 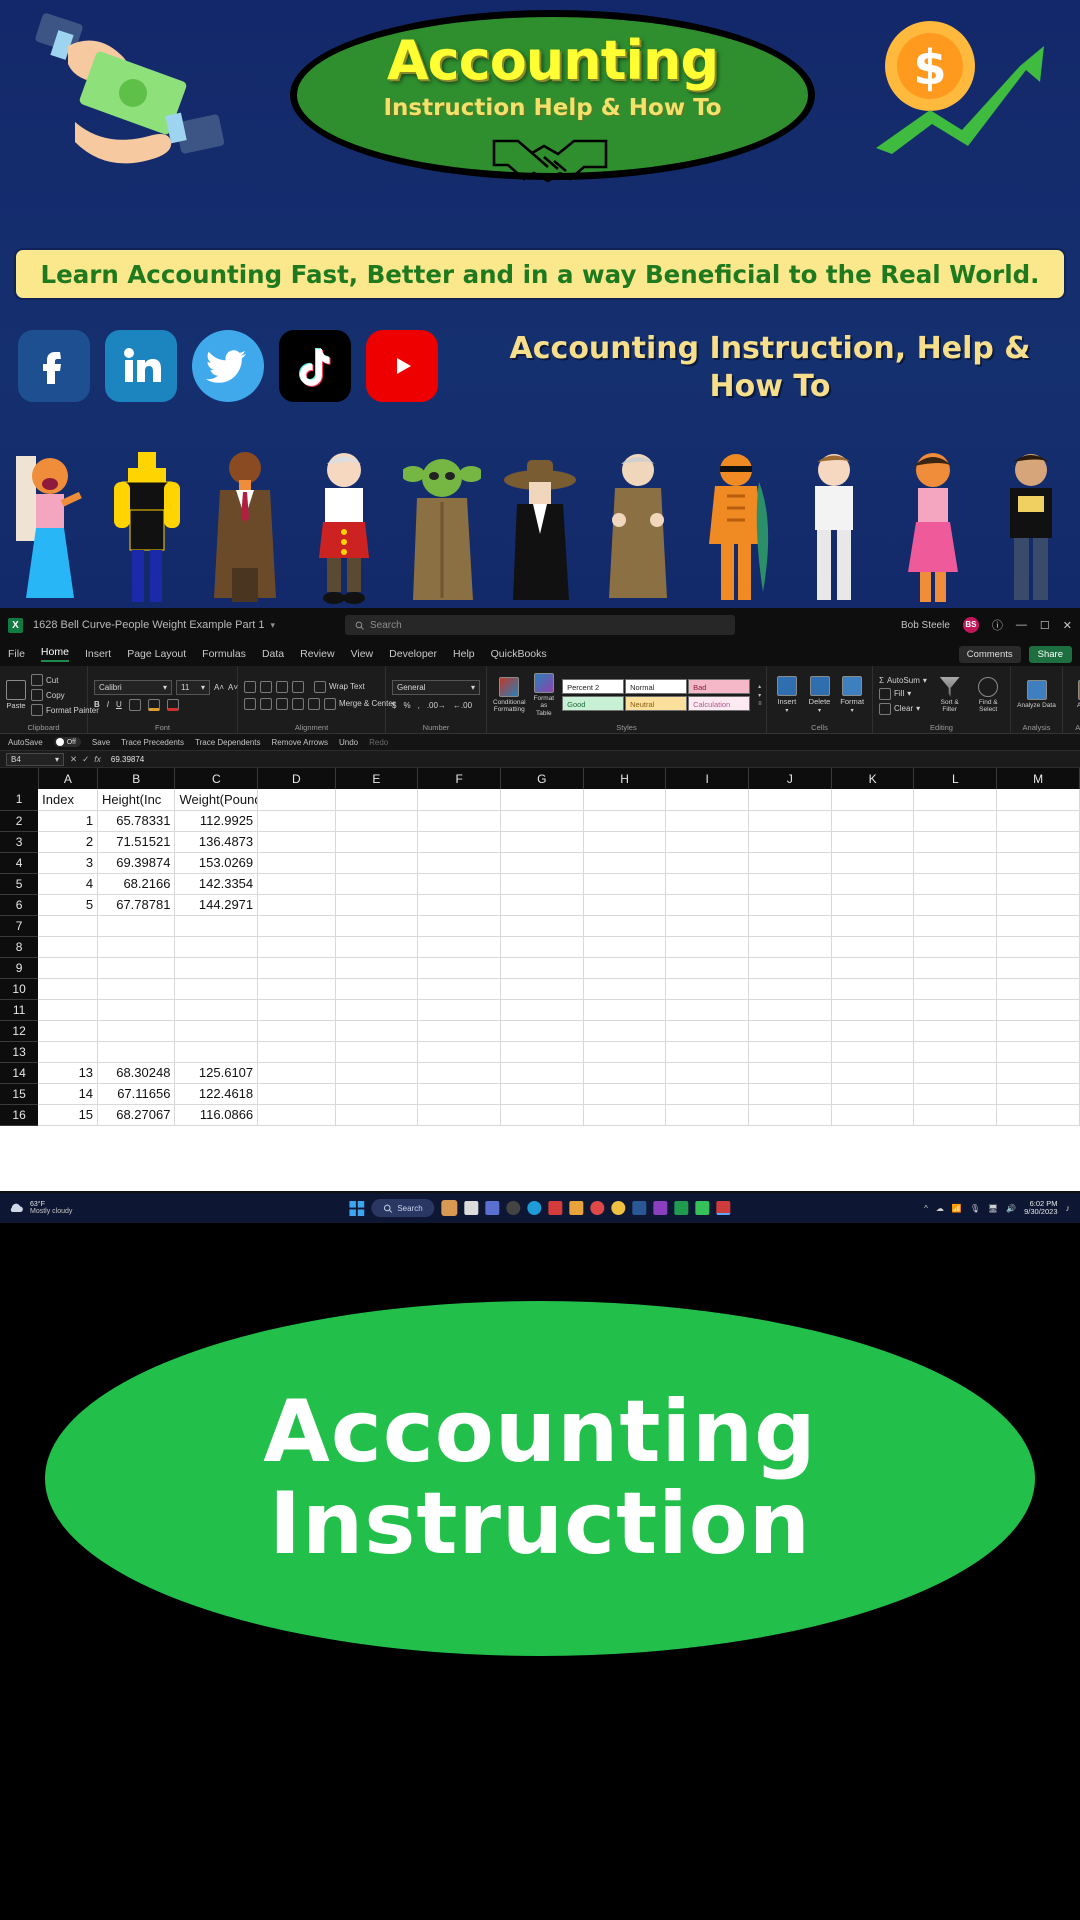 What do you see at coordinates (534, 1208) in the screenshot?
I see `taskbar-edge-icon` at bounding box center [534, 1208].